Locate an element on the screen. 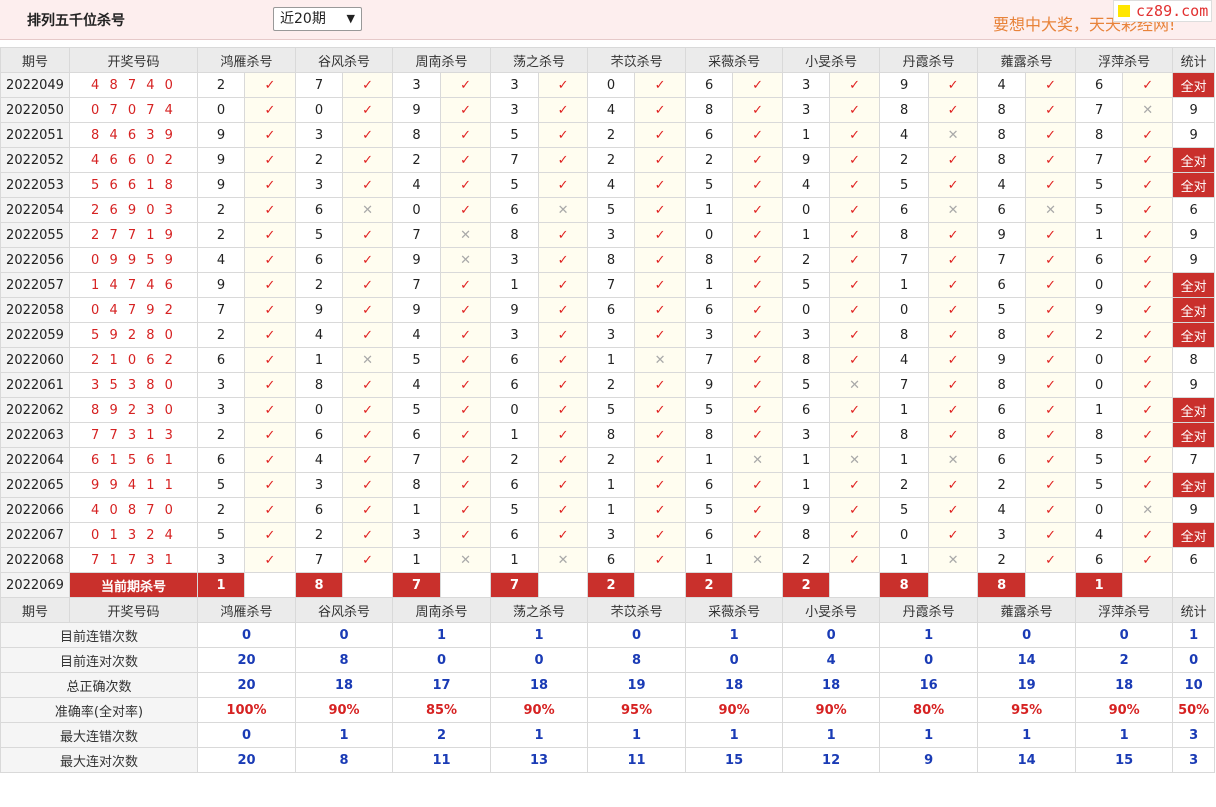  current-kill-cell: 2 is located at coordinates (709, 585).